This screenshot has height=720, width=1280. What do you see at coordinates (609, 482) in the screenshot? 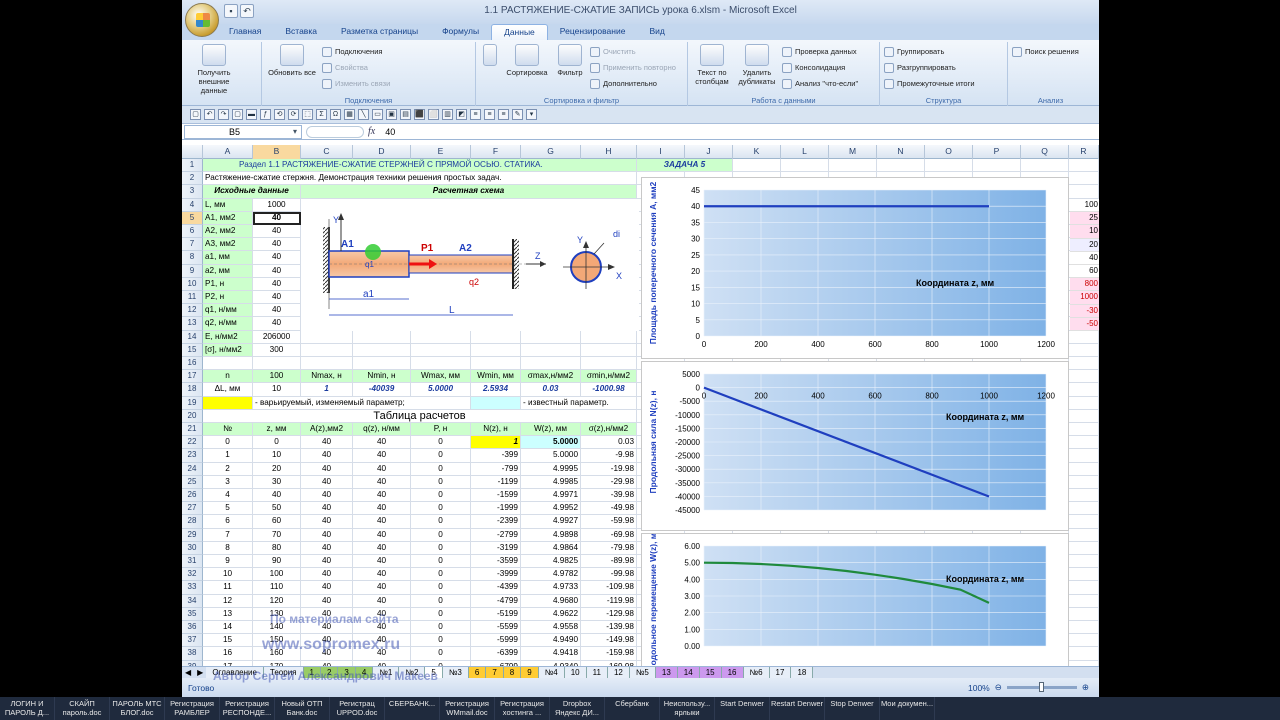
I see `table-cell: -29.98` at bounding box center [609, 482].